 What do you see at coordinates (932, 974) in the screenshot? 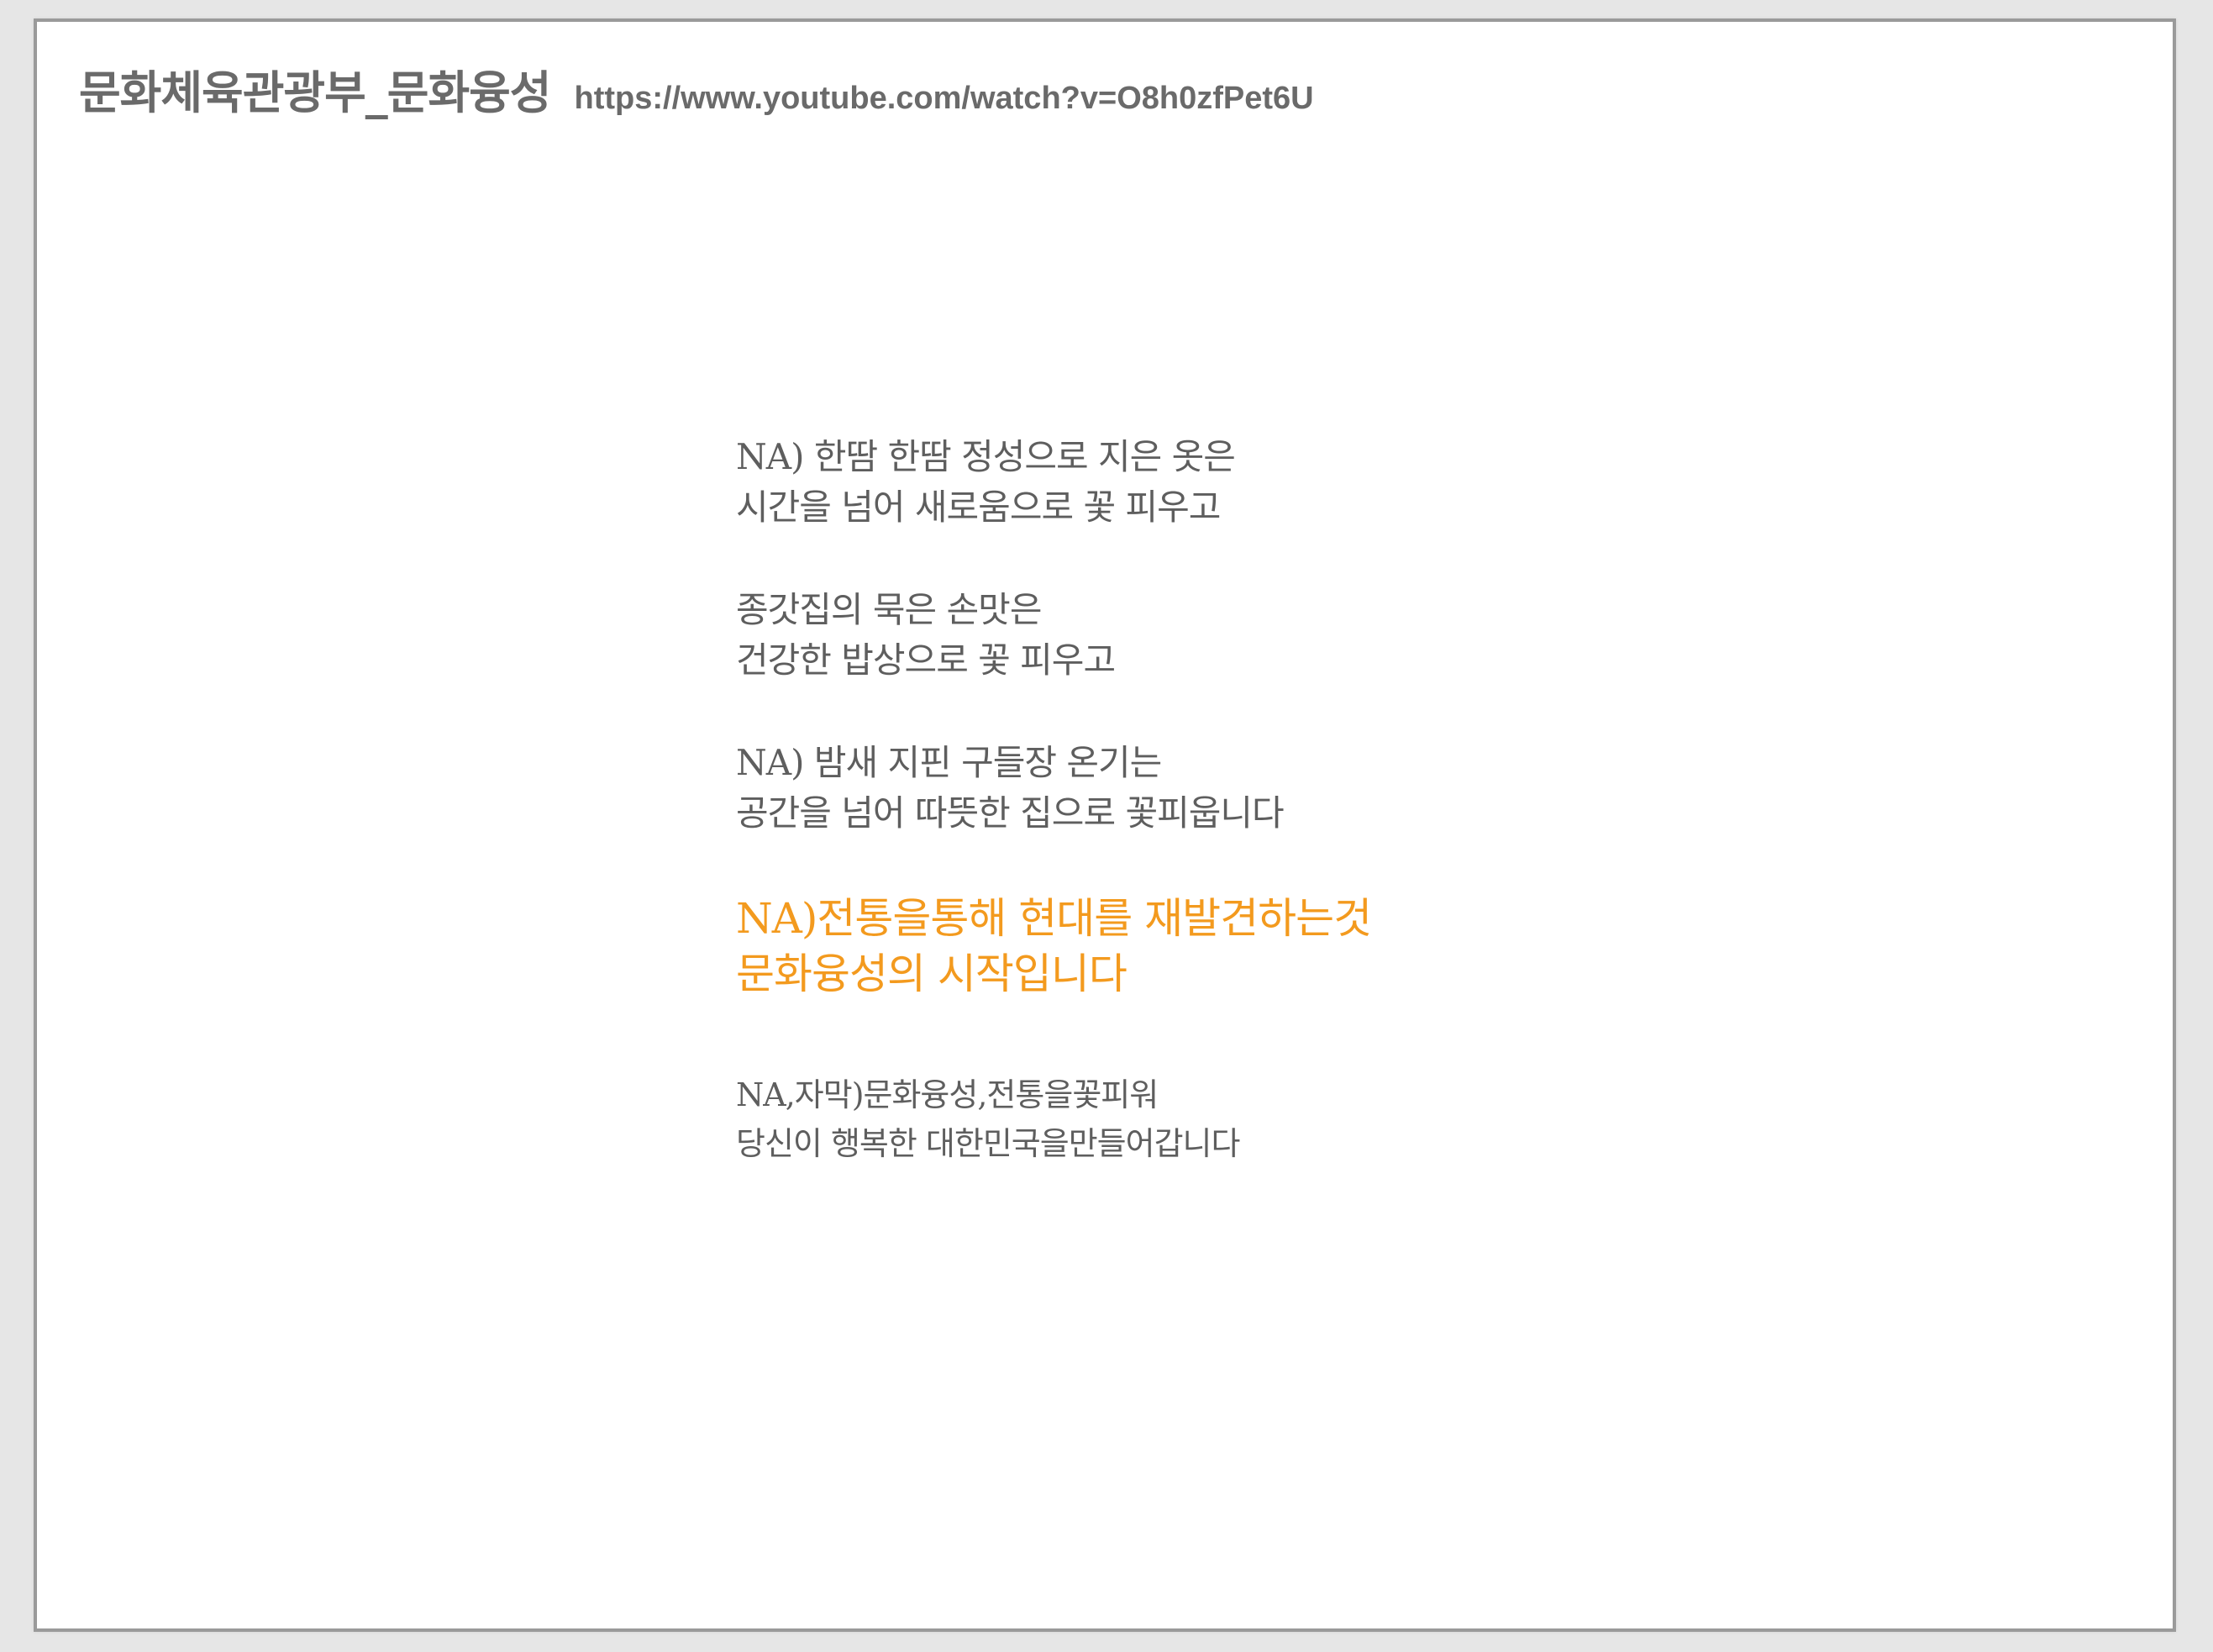
I see `highlight-line: 문화융성의 시작입니다` at bounding box center [932, 974].